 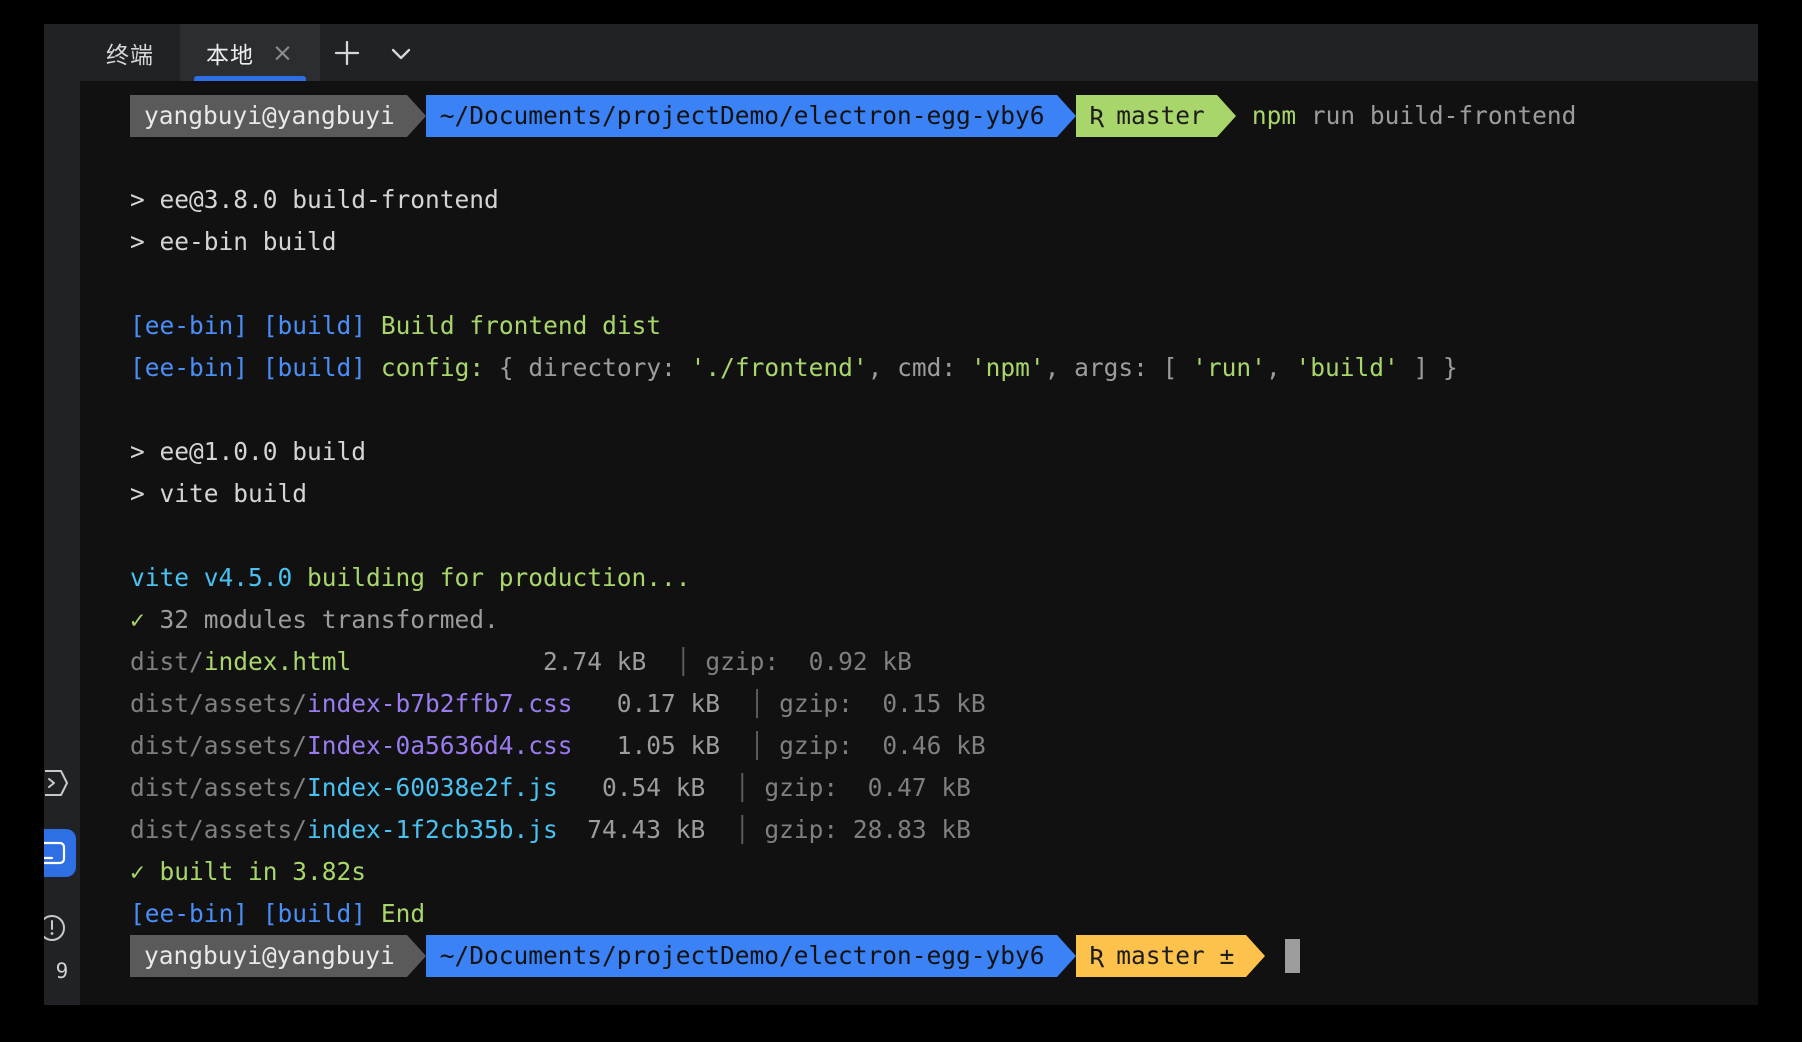 What do you see at coordinates (60, 853) in the screenshot?
I see `terminal-panel-icon` at bounding box center [60, 853].